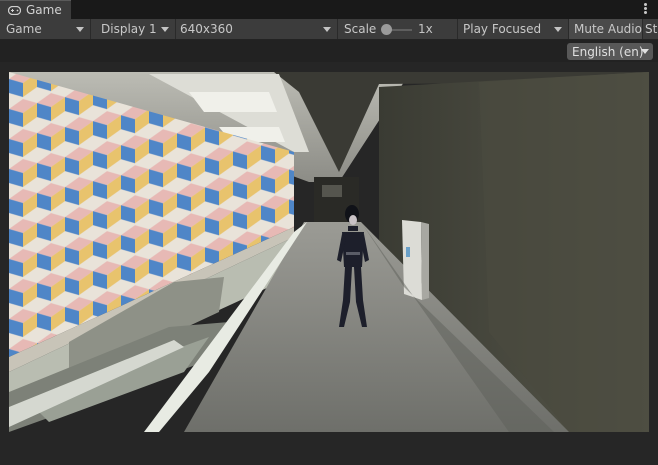  What do you see at coordinates (206, 29) in the screenshot?
I see `resolution-label: 640x360` at bounding box center [206, 29].